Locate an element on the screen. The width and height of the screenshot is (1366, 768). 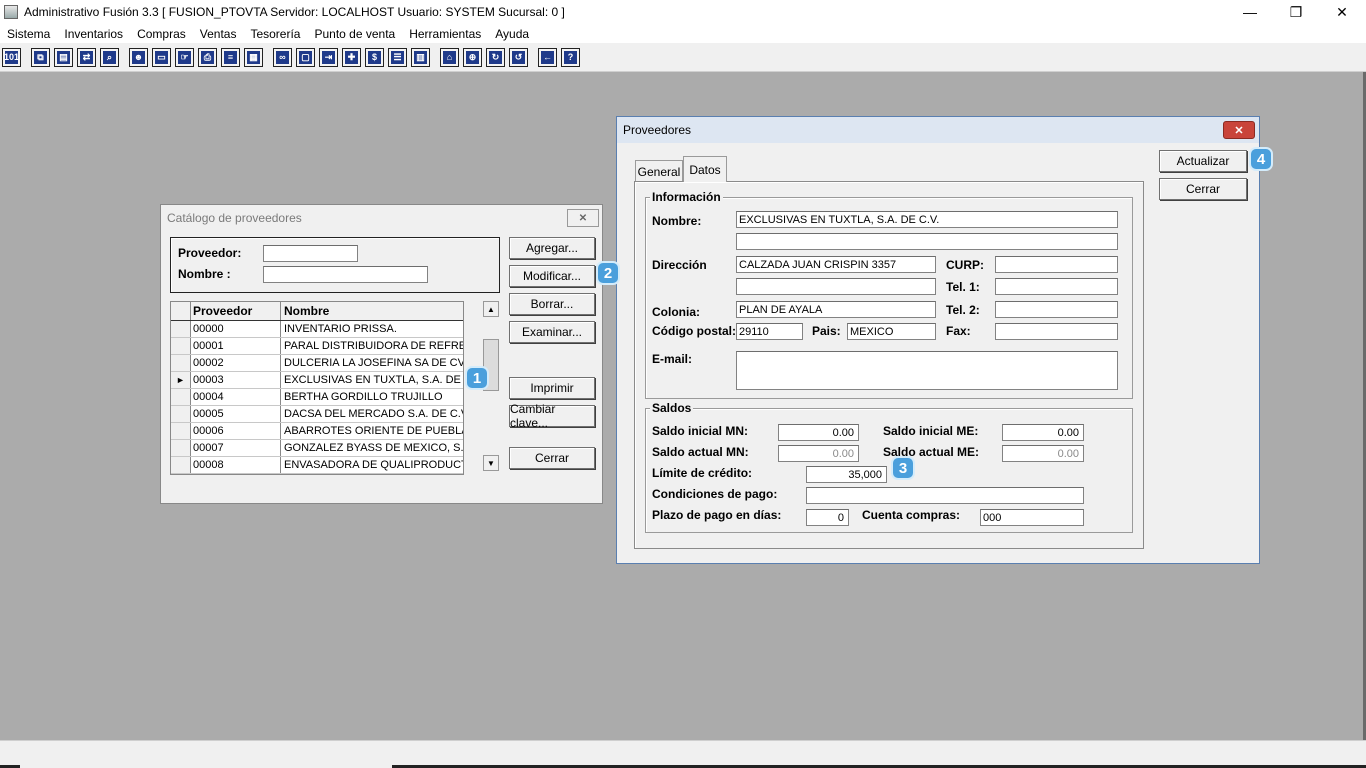
cell-nombre: GONZALEZ BYASS DE MEXICO, S.A. is located at coordinates (372, 448).